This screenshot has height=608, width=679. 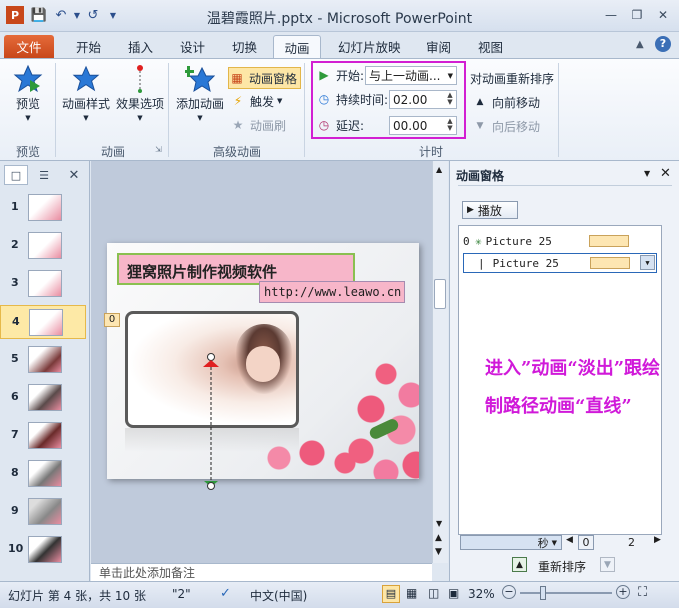 I want to click on timeline-unit-button: 秒 ▼, so click(x=511, y=542).